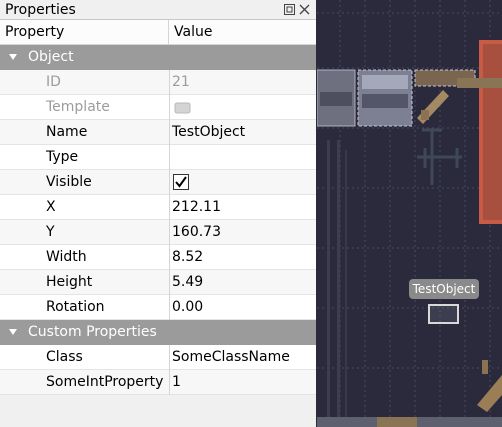 The width and height of the screenshot is (502, 427). Describe the element at coordinates (92, 332) in the screenshot. I see `group-label: Custom Properties` at that location.